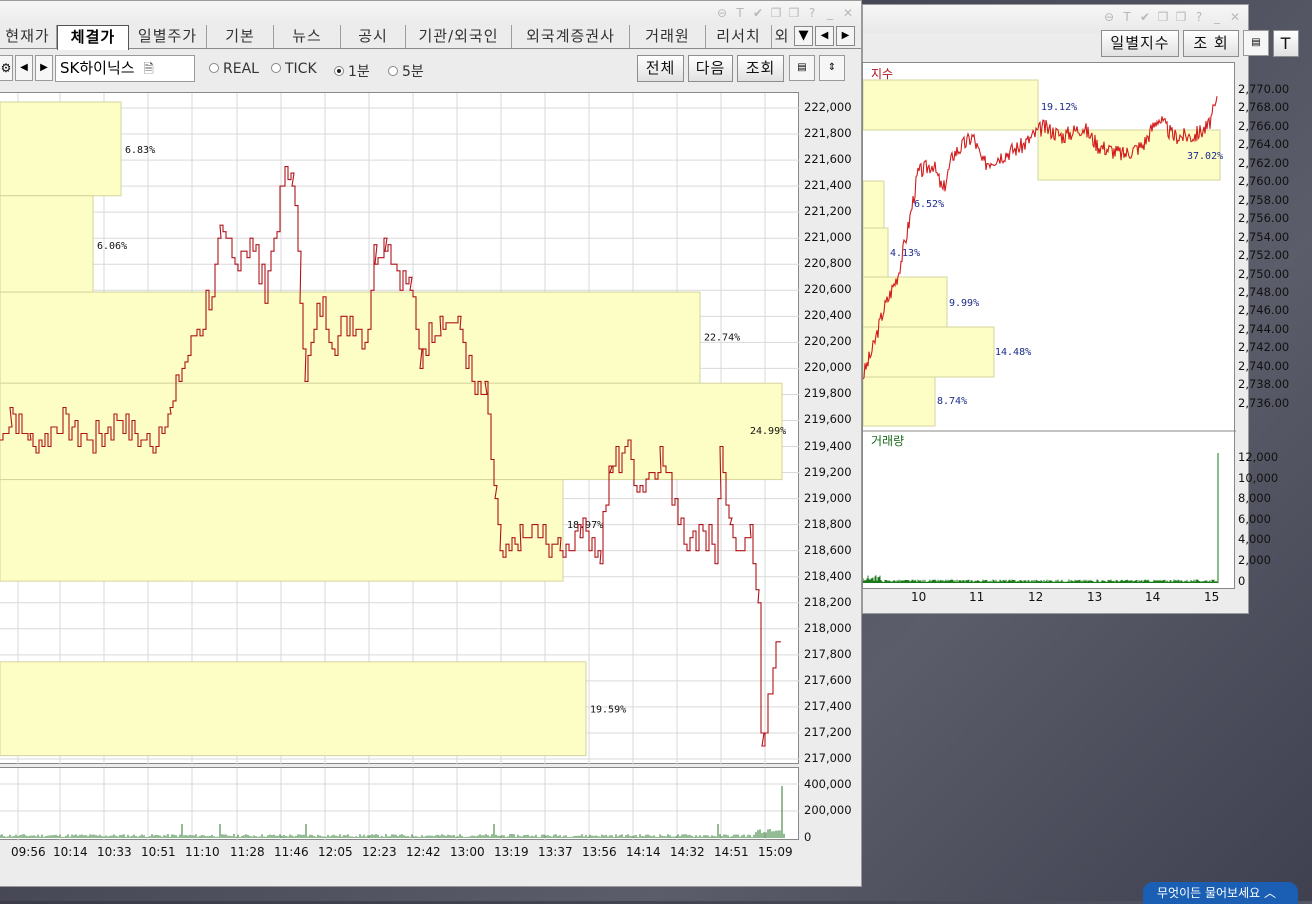 This screenshot has width=1312, height=904. Describe the element at coordinates (1211, 43) in the screenshot. I see `index-query-button: 조 회` at that location.